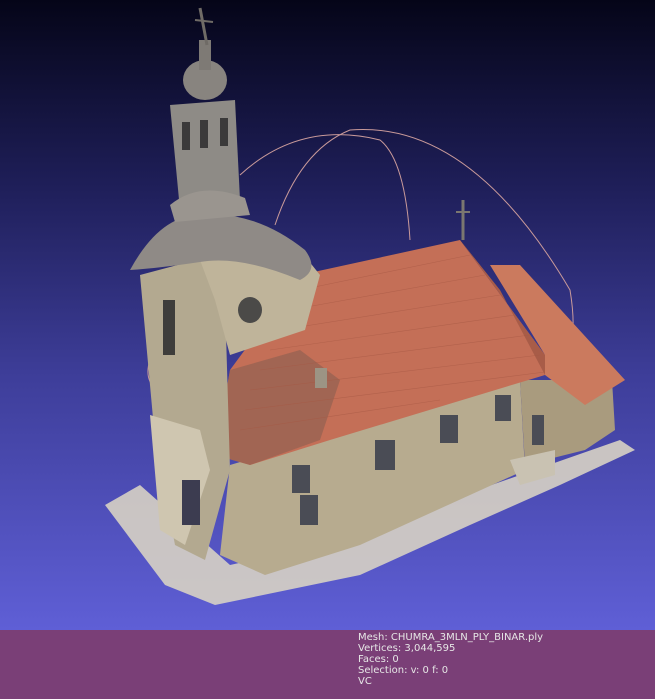  I want to click on mesh-name-label: Mesh: CHUMRA_3MLN_PLY_BINAR.ply, so click(451, 637).